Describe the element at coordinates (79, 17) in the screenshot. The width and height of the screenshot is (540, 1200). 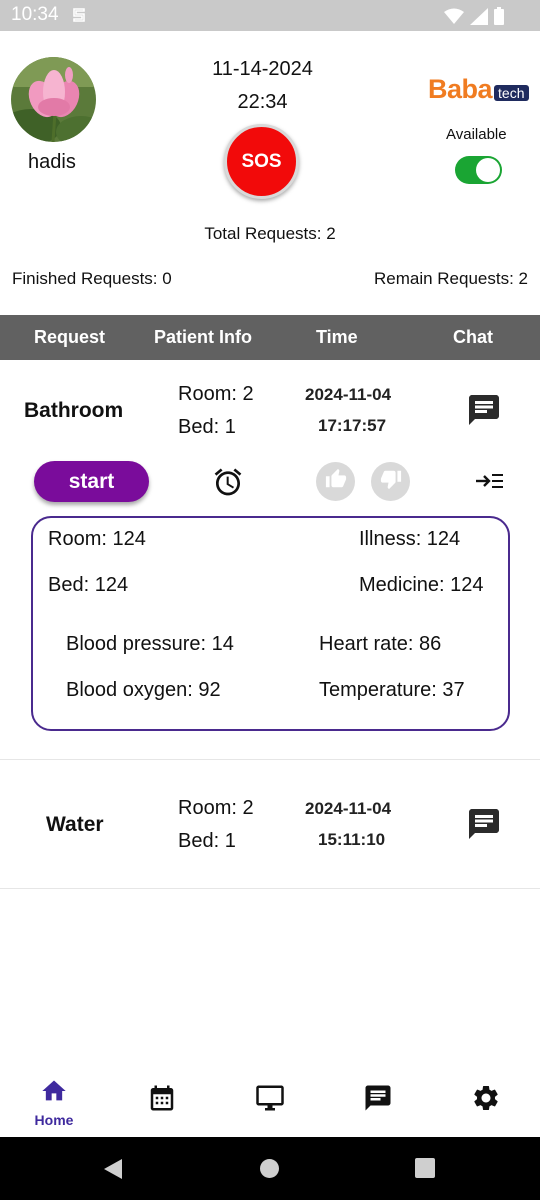
I see `sync-icon` at that location.